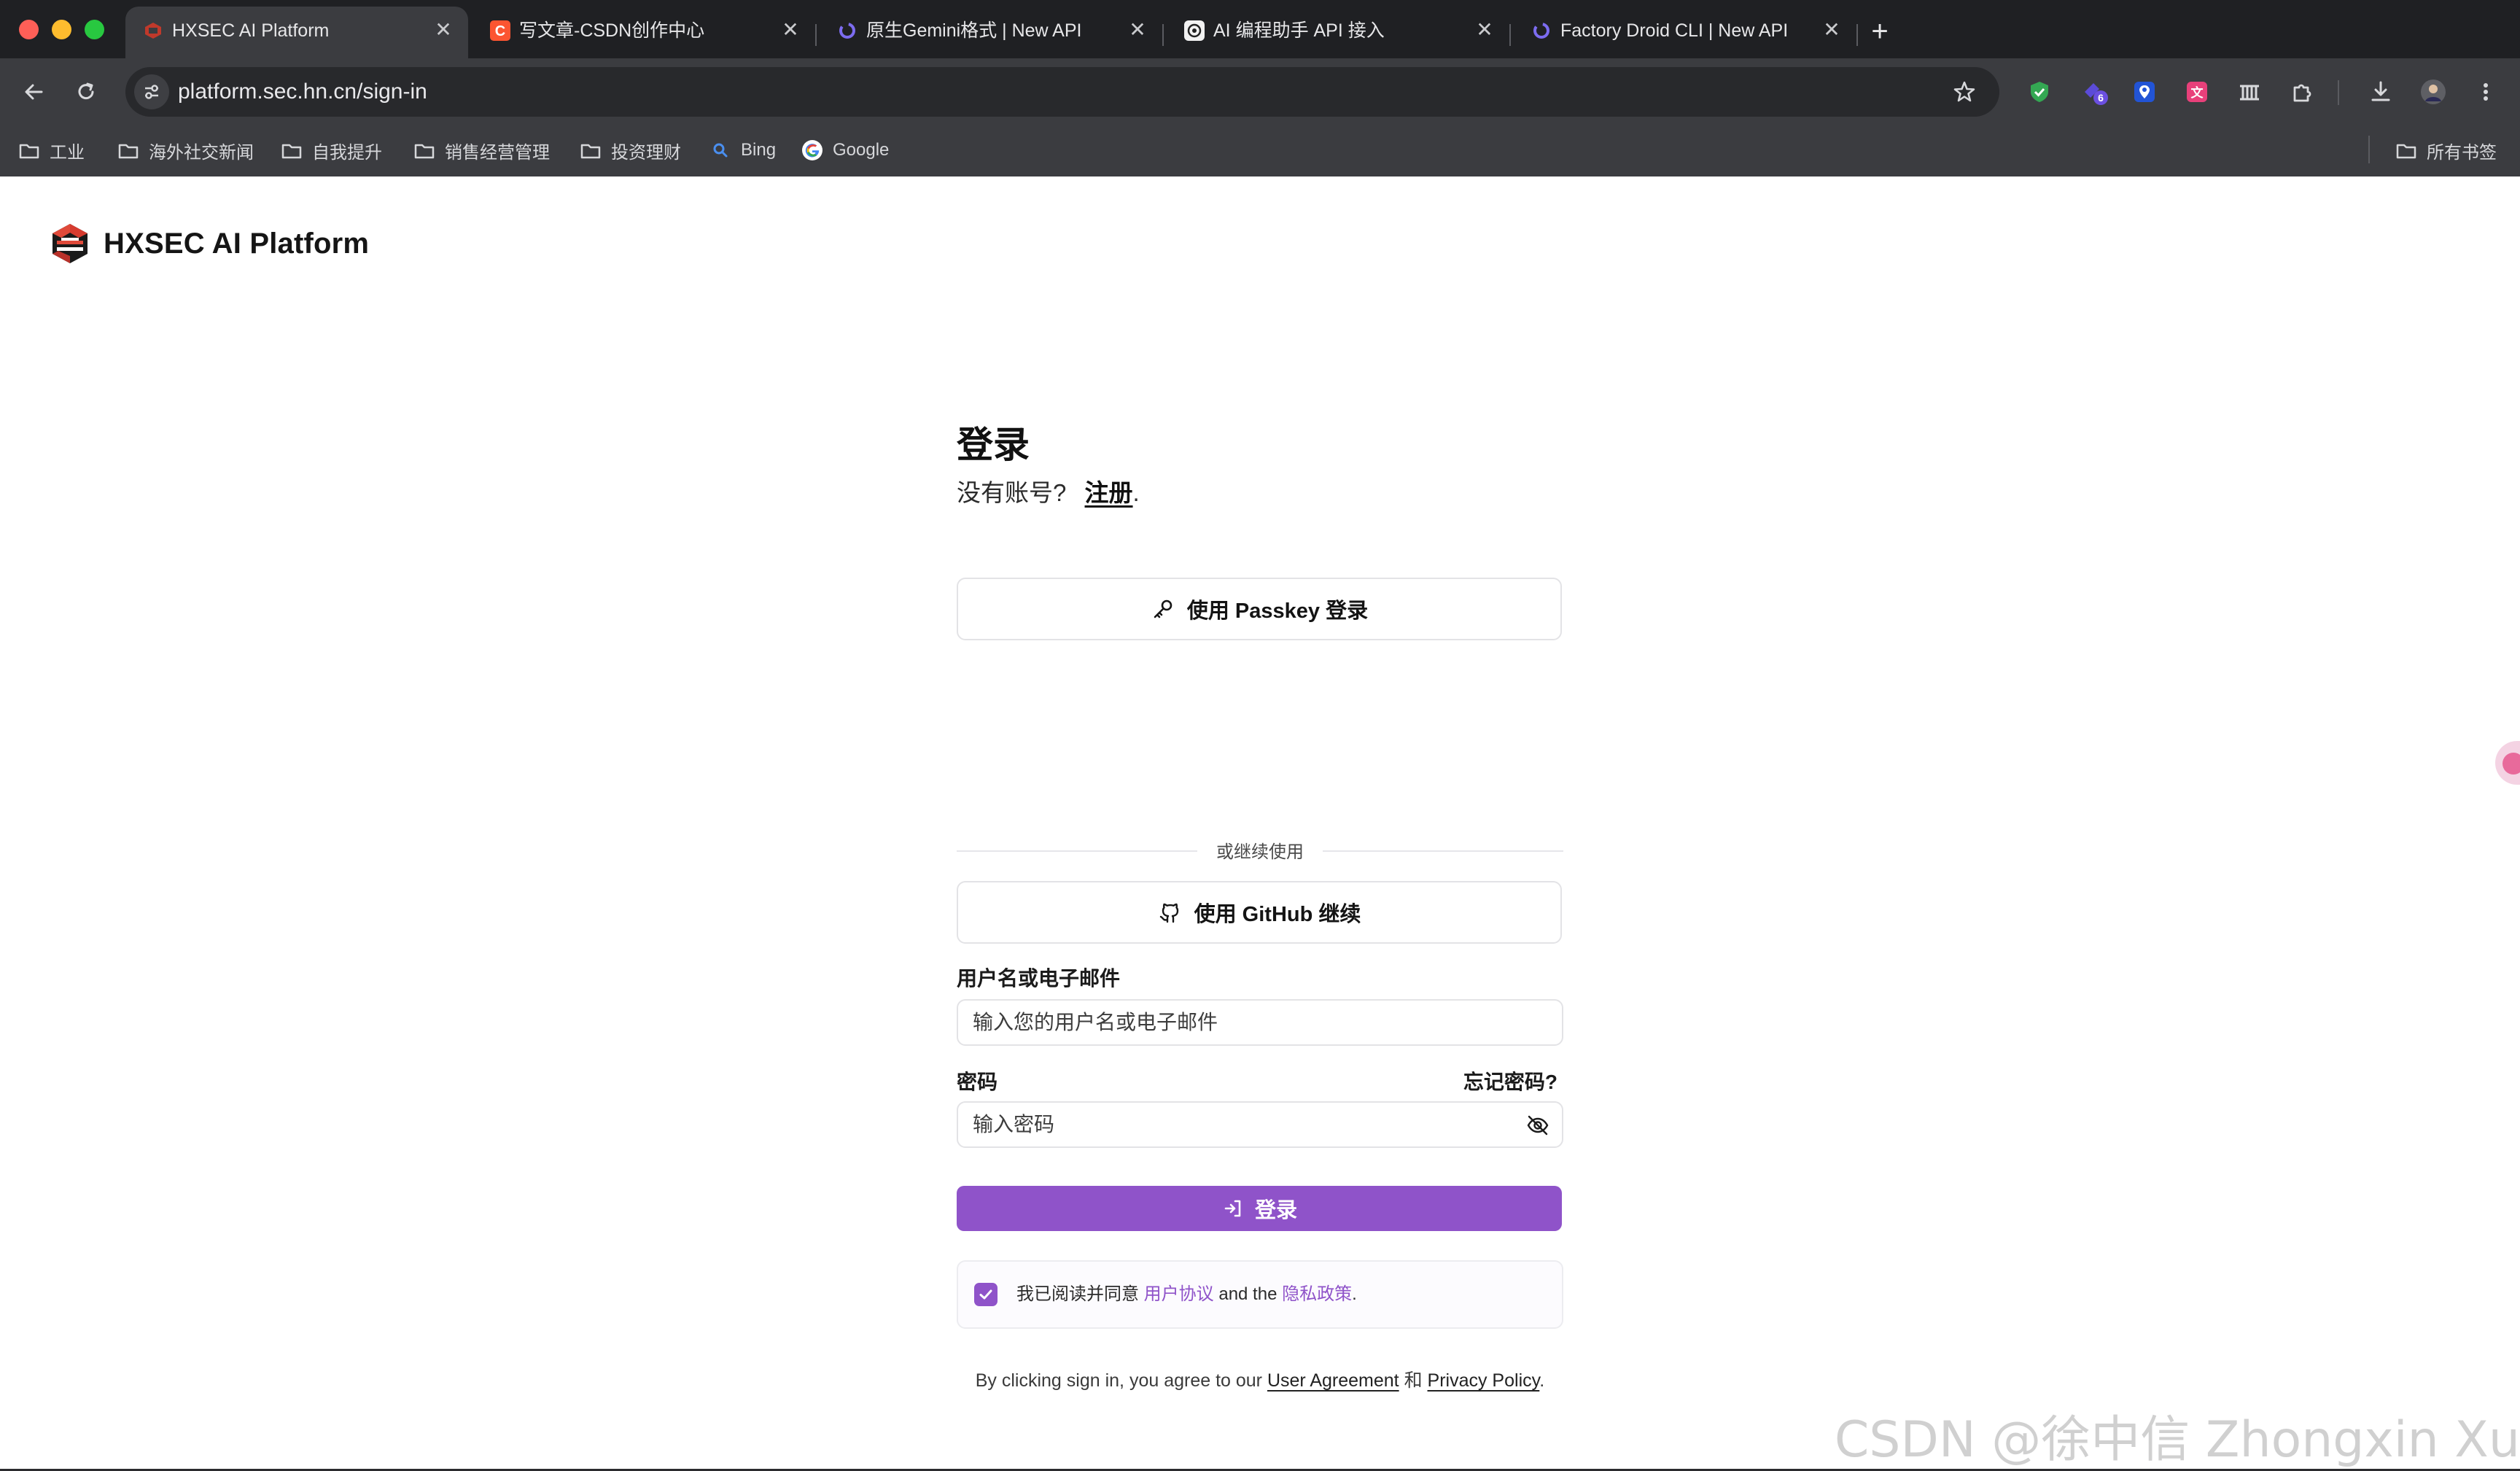 The width and height of the screenshot is (2520, 1471). Describe the element at coordinates (1538, 1125) in the screenshot. I see `eye-off-icon` at that location.